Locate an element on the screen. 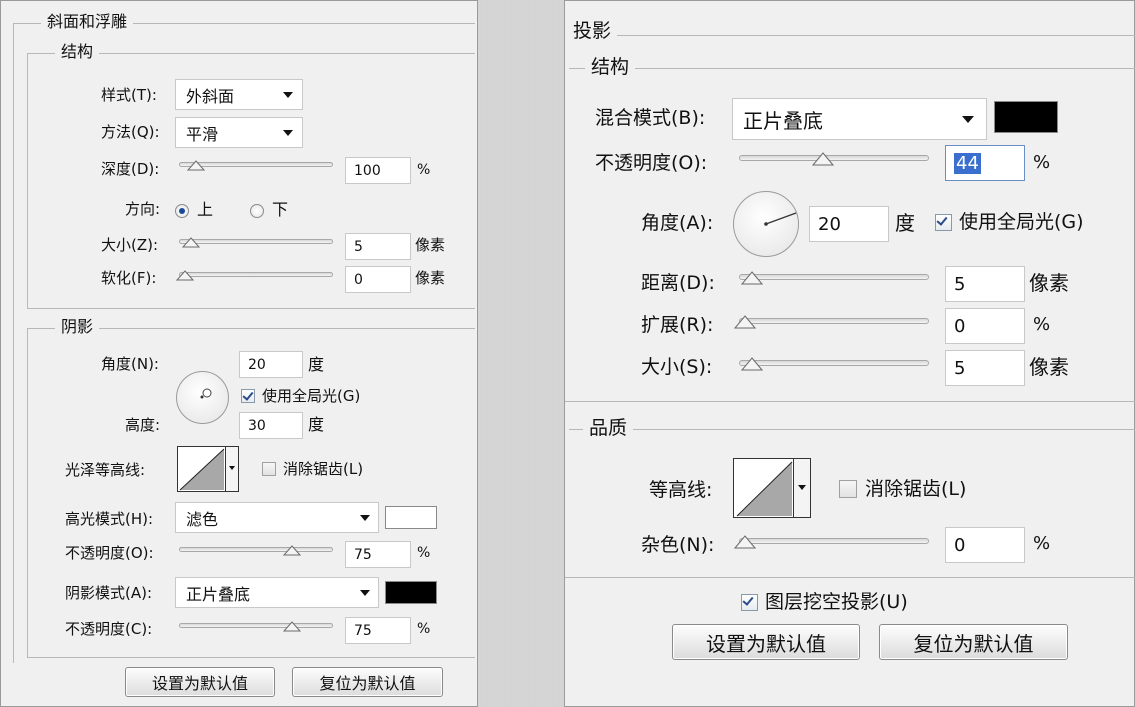  rs-anti-aliased-checkbox is located at coordinates (848, 489).